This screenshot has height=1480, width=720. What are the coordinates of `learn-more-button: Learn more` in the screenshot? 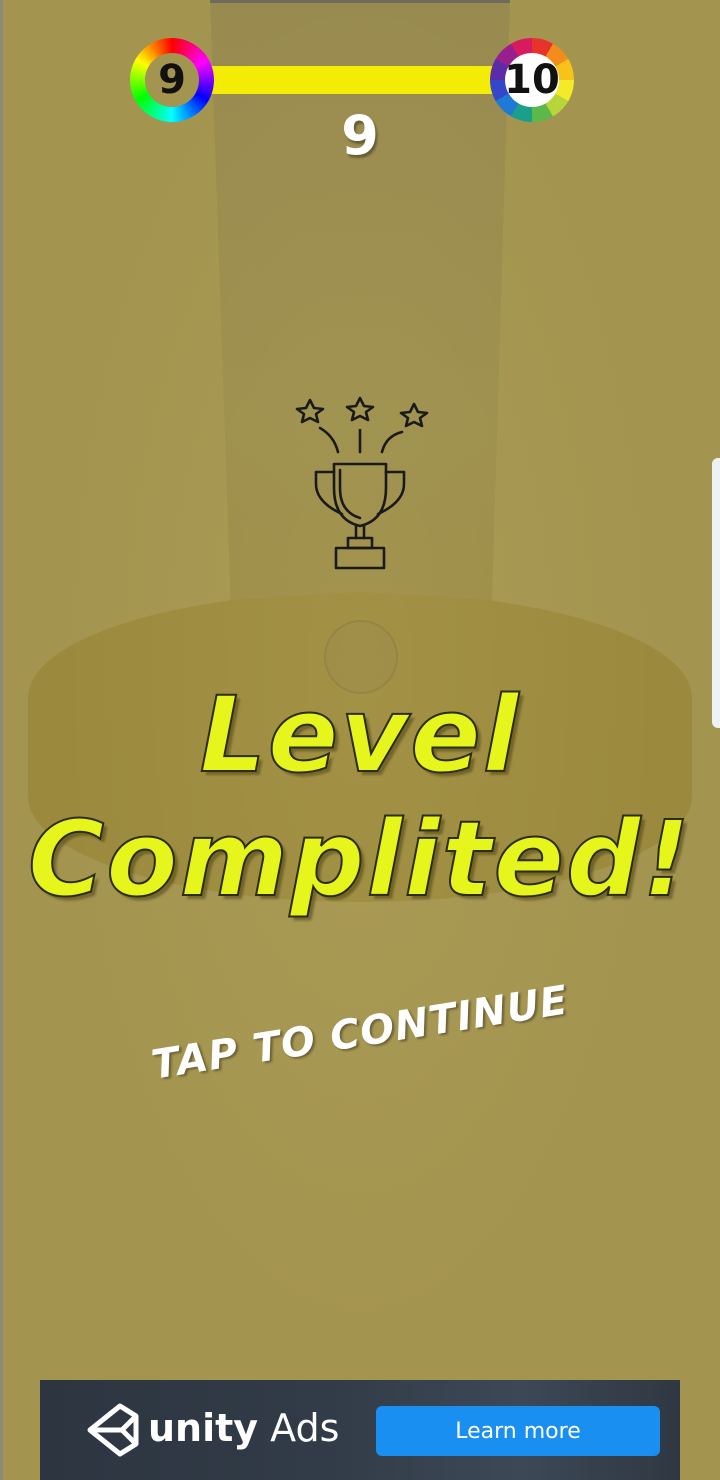 It's located at (518, 1431).